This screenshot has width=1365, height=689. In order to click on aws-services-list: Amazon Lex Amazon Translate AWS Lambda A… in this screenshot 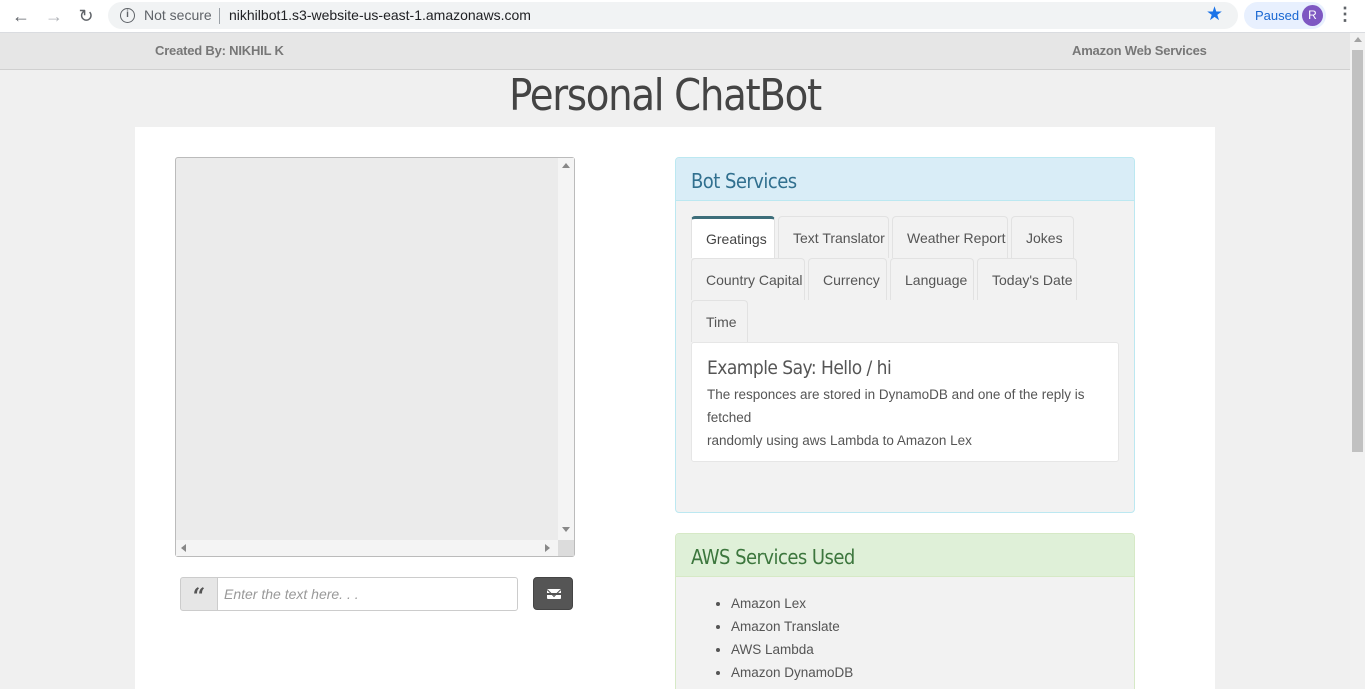, I will do `click(792, 638)`.